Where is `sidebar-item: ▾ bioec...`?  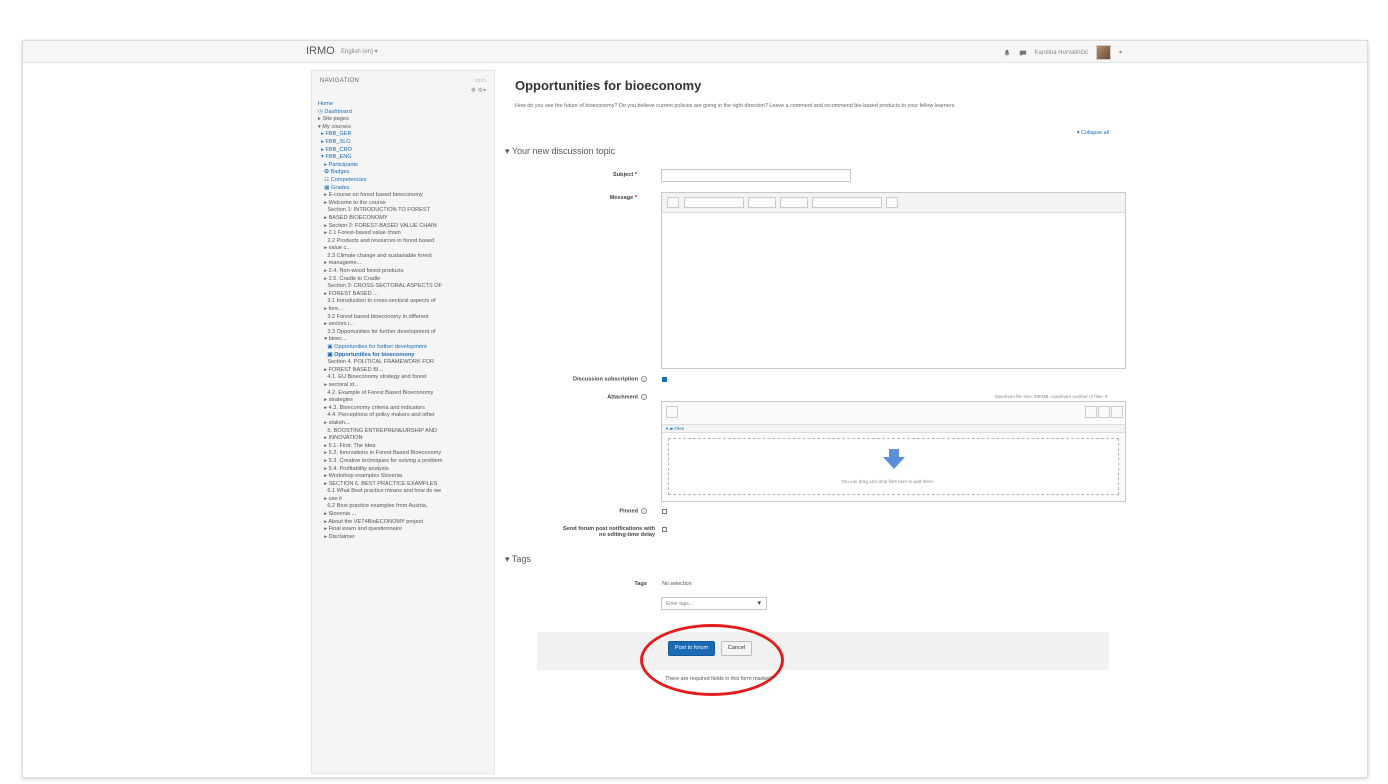 sidebar-item: ▾ bioec... is located at coordinates (404, 340).